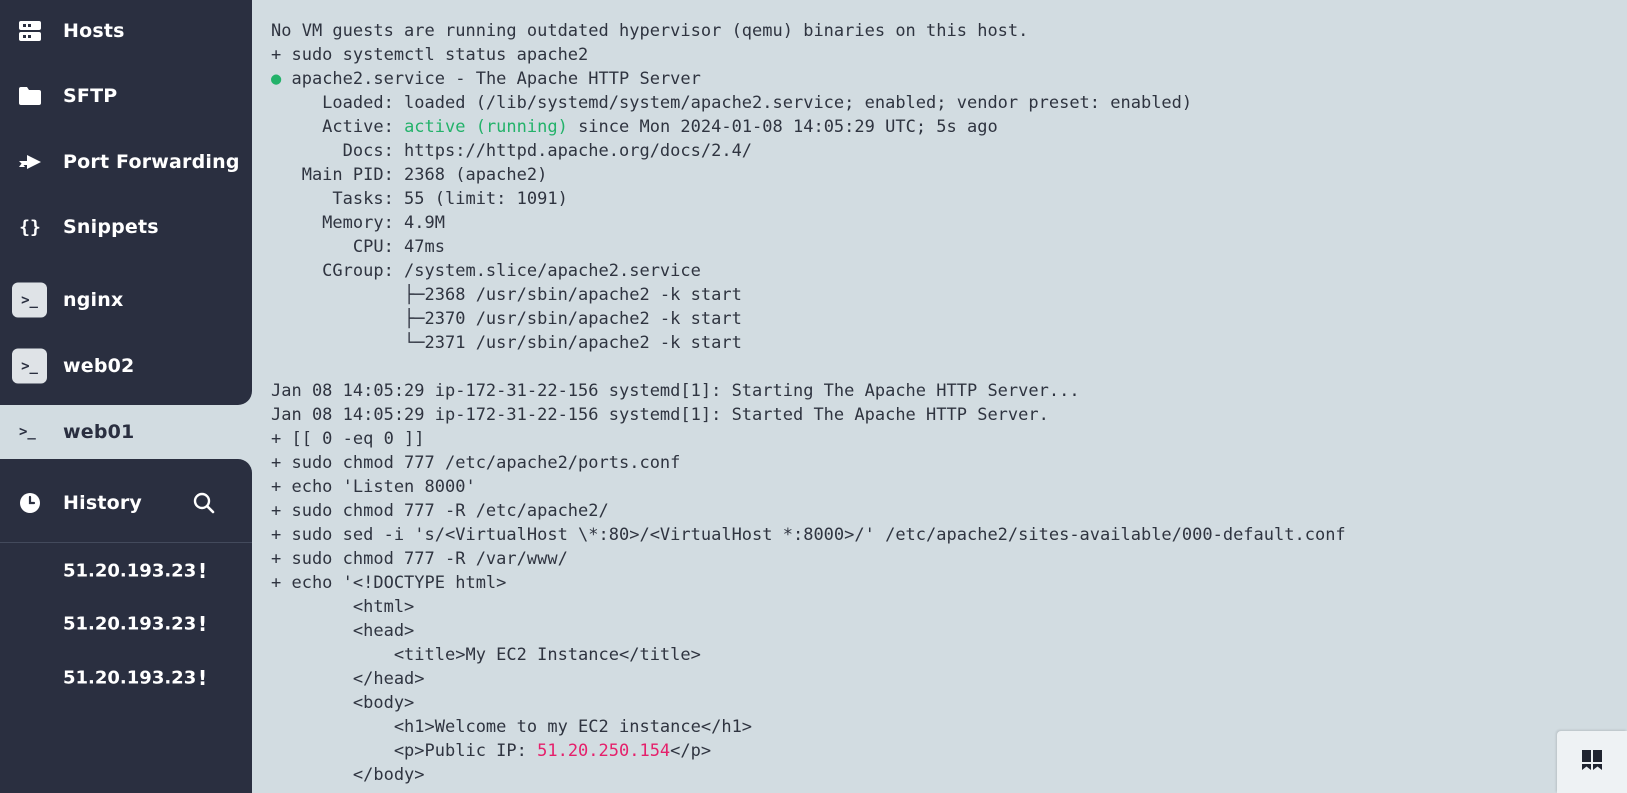 This screenshot has width=1627, height=793. Describe the element at coordinates (30, 96) in the screenshot. I see `folder-icon` at that location.